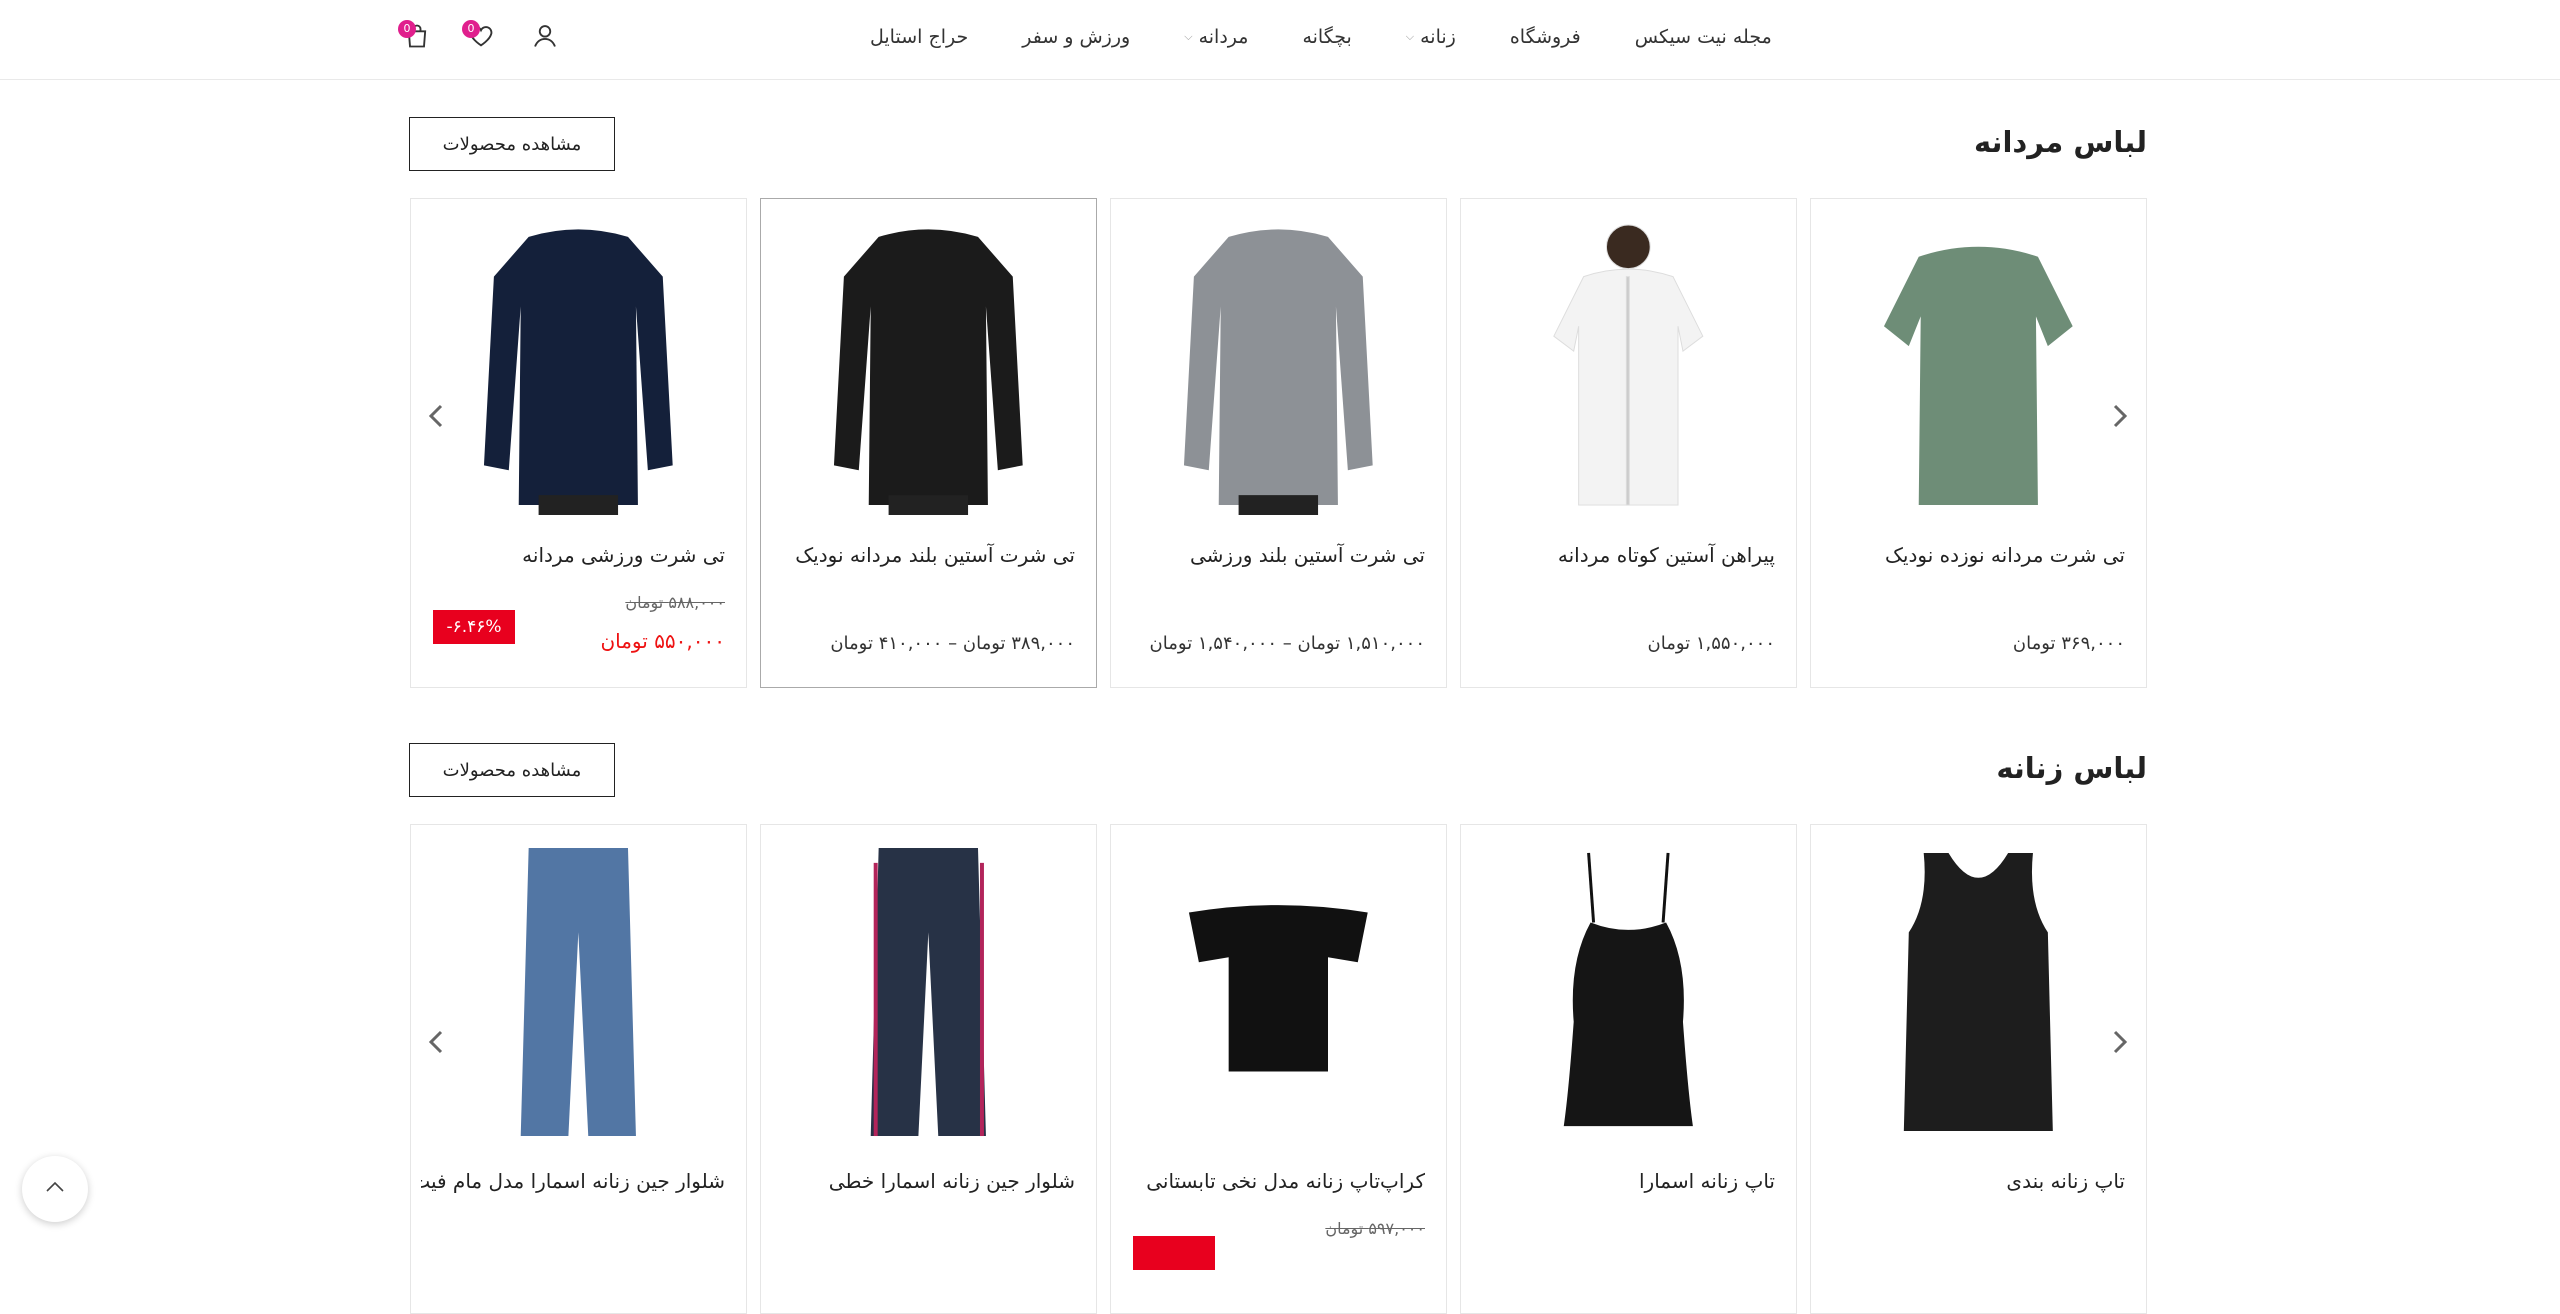 This screenshot has height=1314, width=2560. I want to click on product-card: تاپ زنانه بندی, so click(1978, 1069).